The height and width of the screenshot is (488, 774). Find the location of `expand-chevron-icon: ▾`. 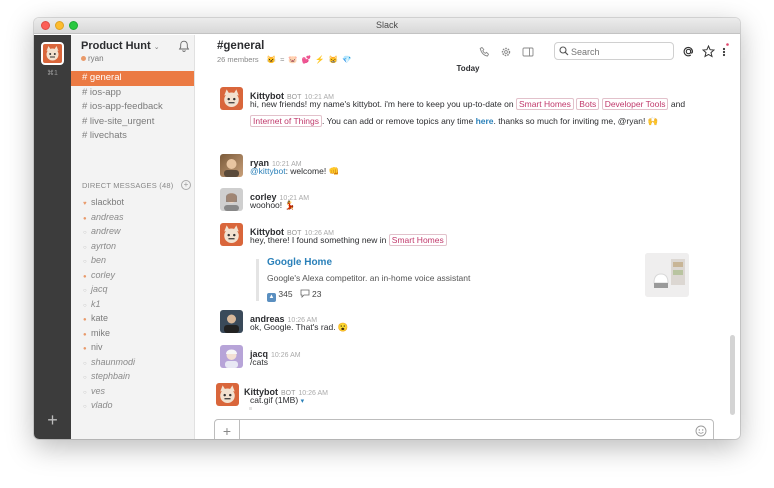

expand-chevron-icon: ▾ is located at coordinates (303, 401).